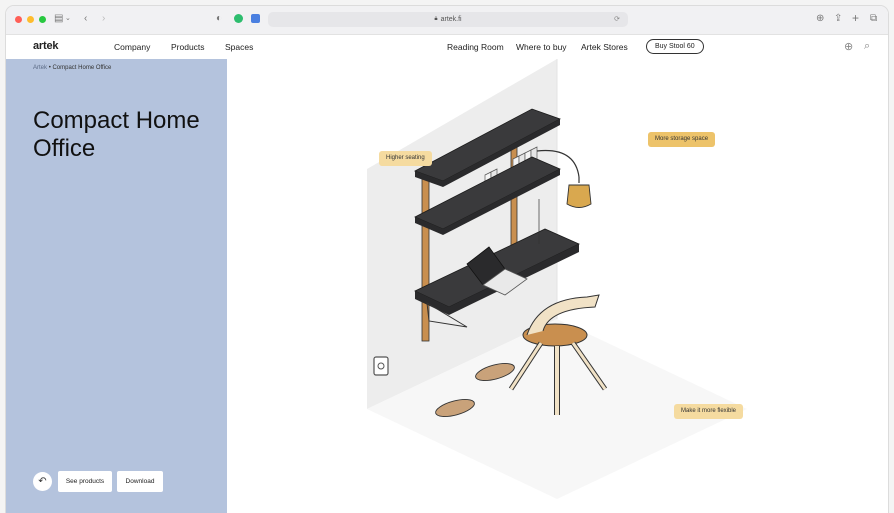 This screenshot has width=894, height=513. I want to click on privacy-shield-icon: ◐, so click(219, 19).